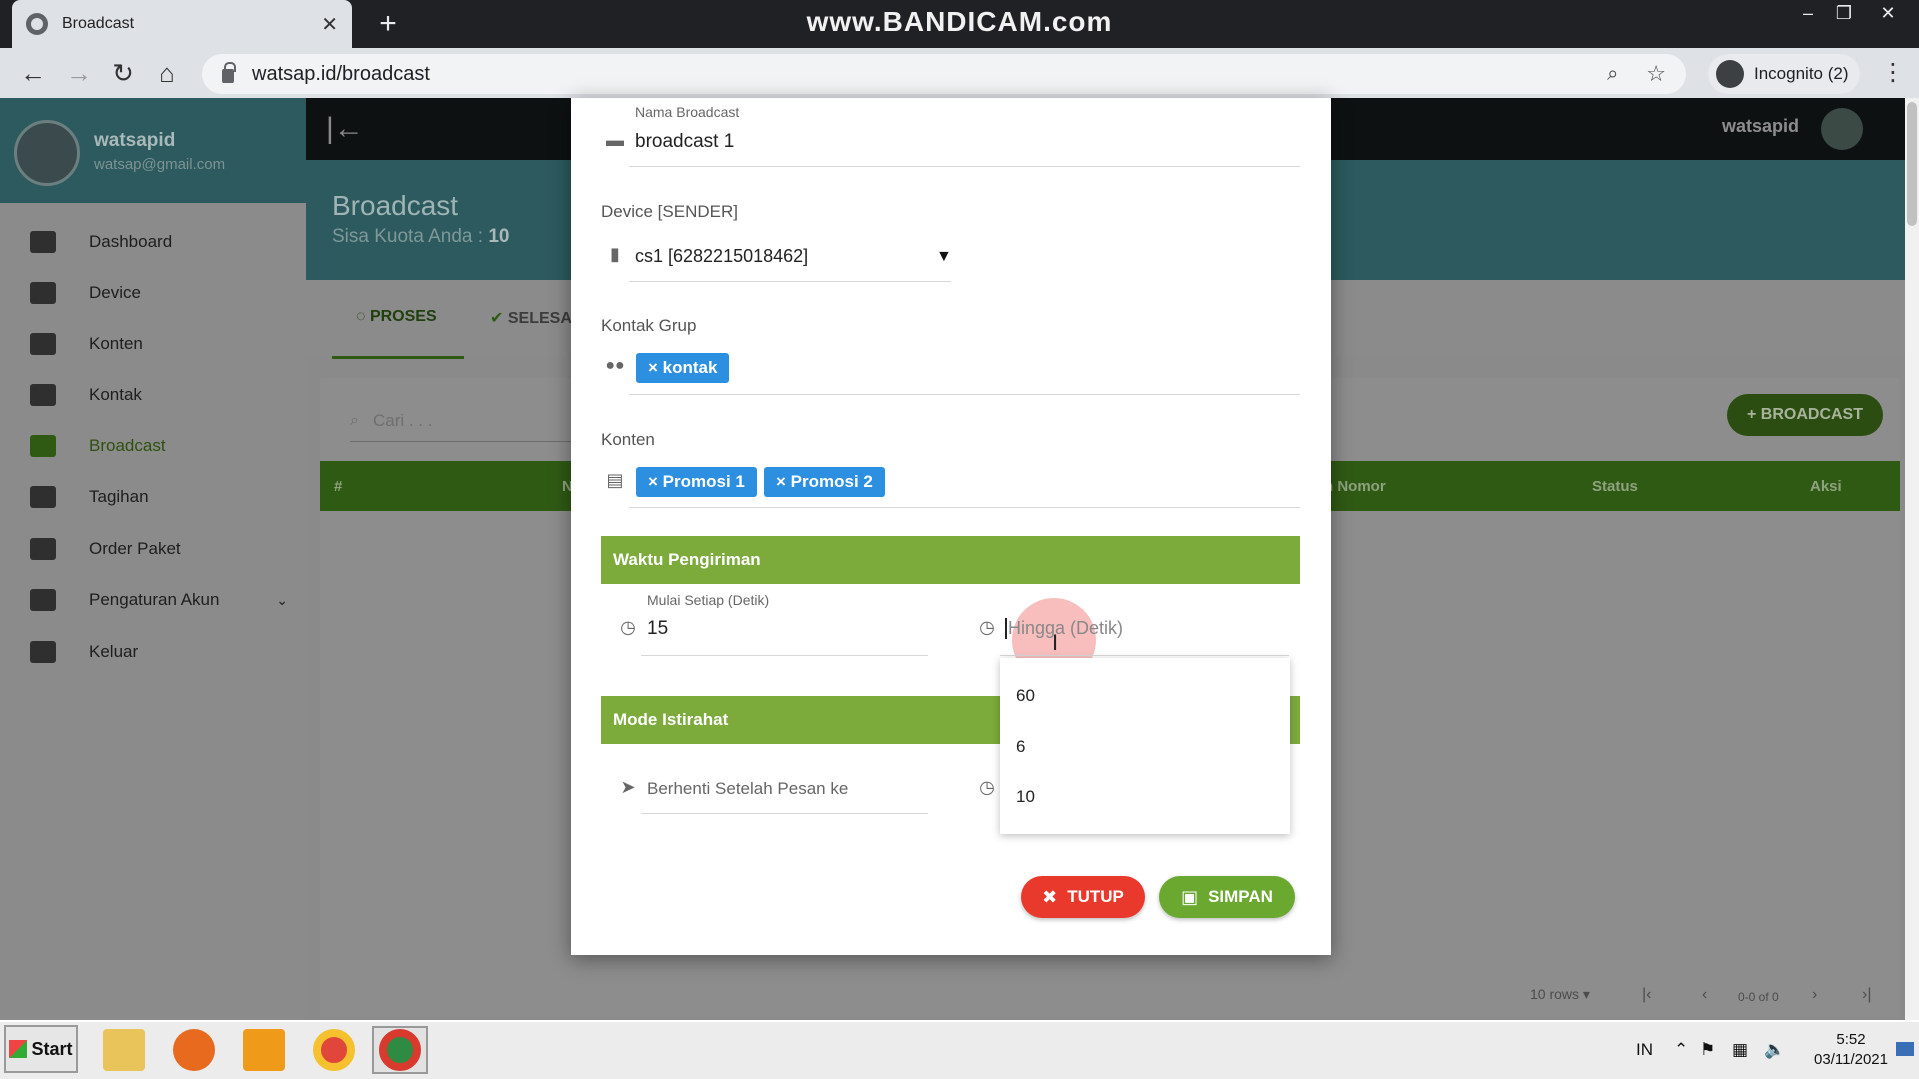  I want to click on nama-broadcast-input: broadcast 1, so click(684, 142).